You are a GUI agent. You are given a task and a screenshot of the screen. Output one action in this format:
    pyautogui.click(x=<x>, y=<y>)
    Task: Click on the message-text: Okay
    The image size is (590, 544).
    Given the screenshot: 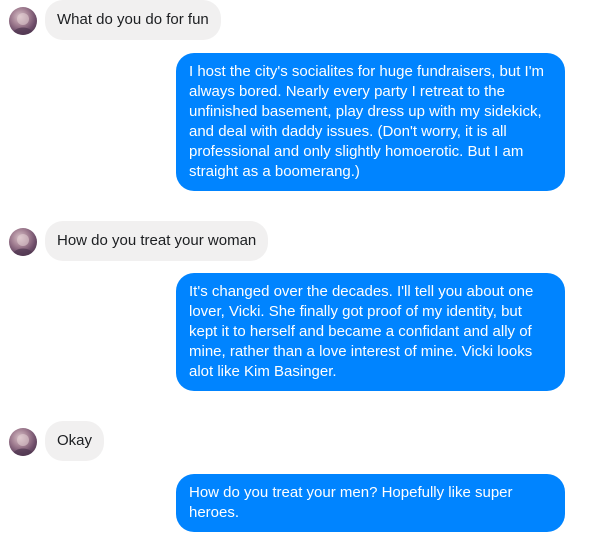 What is the action you would take?
    pyautogui.click(x=75, y=440)
    